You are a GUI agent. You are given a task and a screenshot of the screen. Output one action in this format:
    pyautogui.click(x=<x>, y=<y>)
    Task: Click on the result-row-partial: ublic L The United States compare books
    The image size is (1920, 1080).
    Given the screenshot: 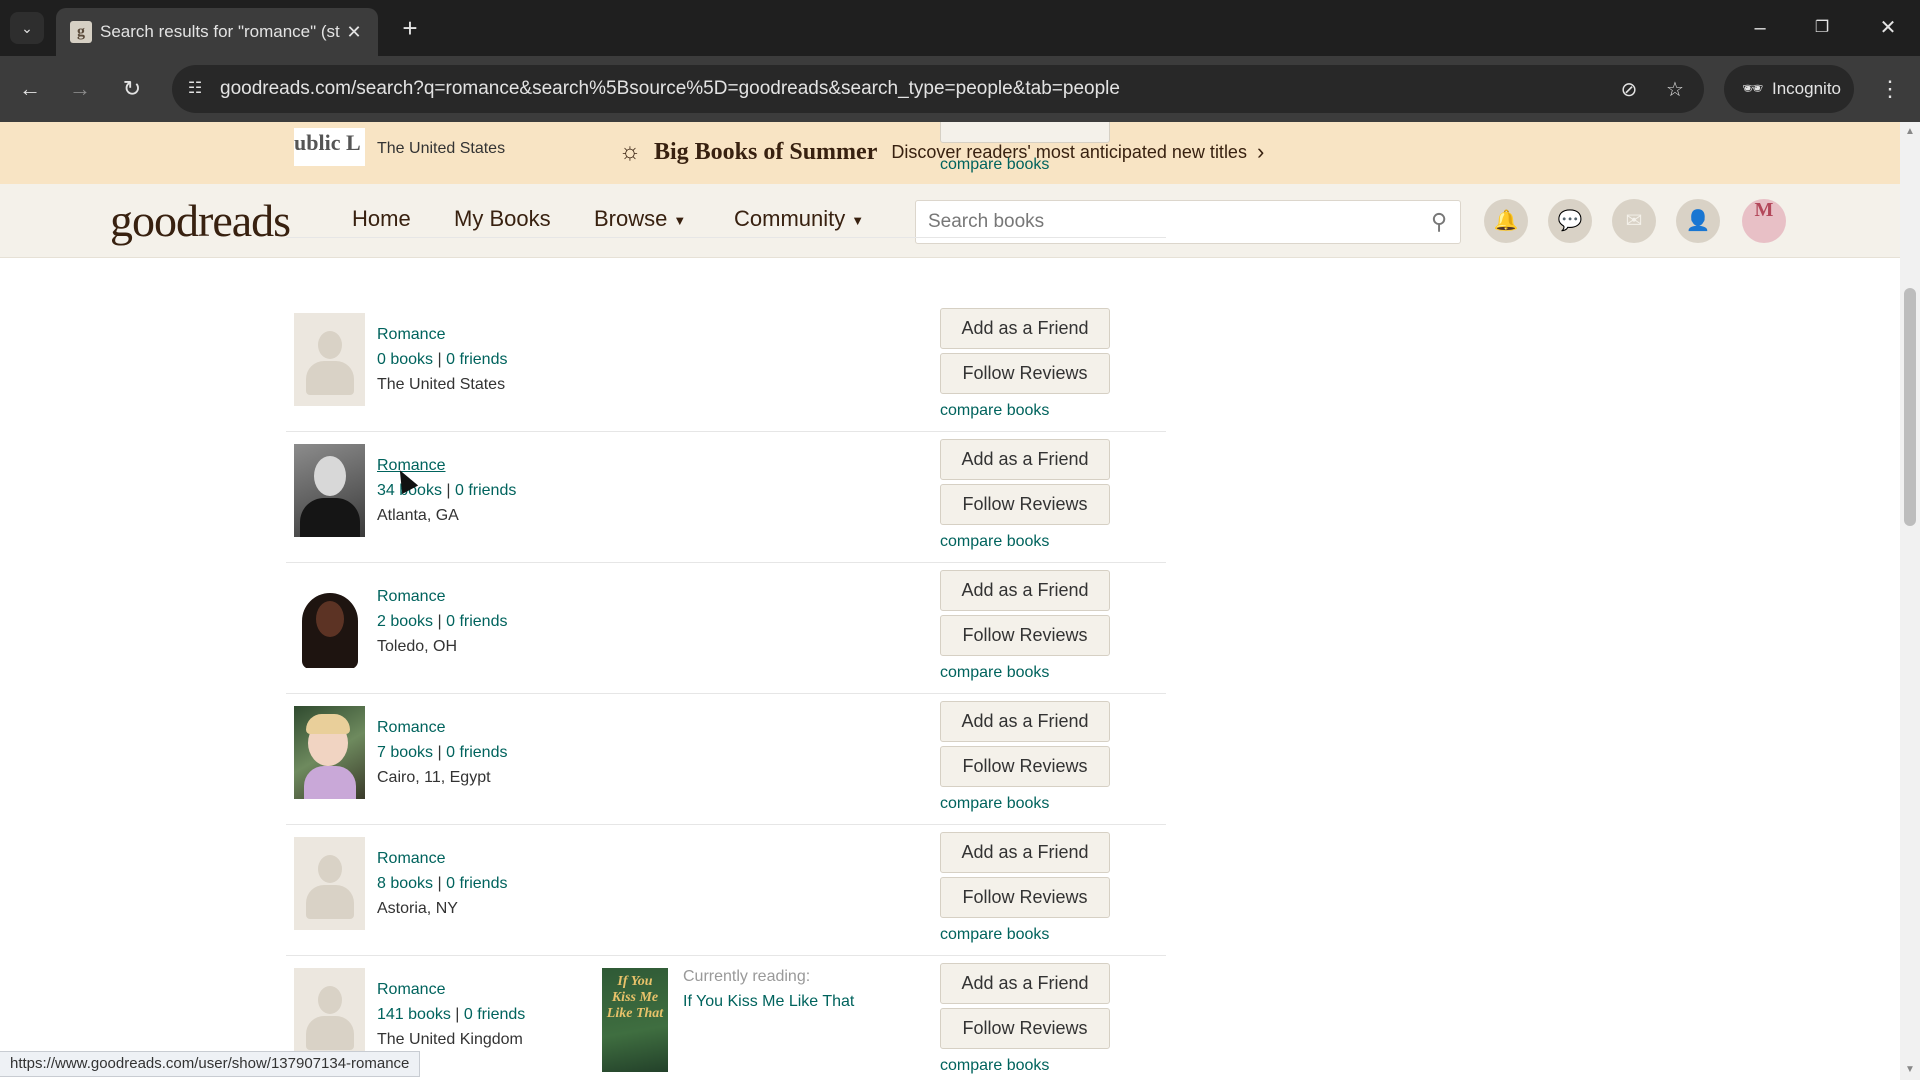 What is the action you would take?
    pyautogui.click(x=726, y=180)
    